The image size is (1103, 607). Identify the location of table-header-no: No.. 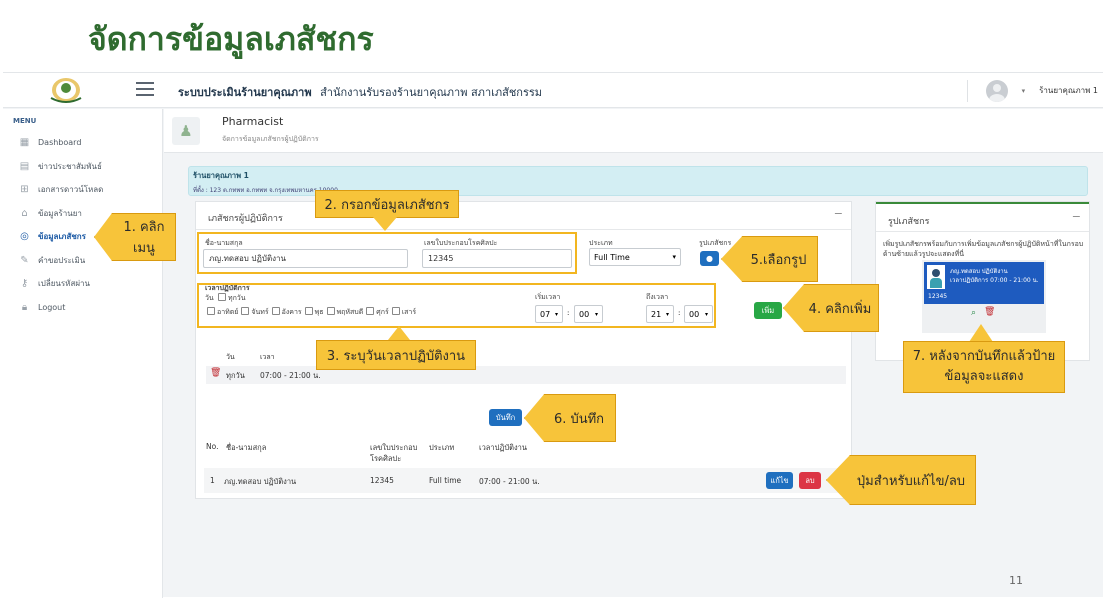
(212, 446).